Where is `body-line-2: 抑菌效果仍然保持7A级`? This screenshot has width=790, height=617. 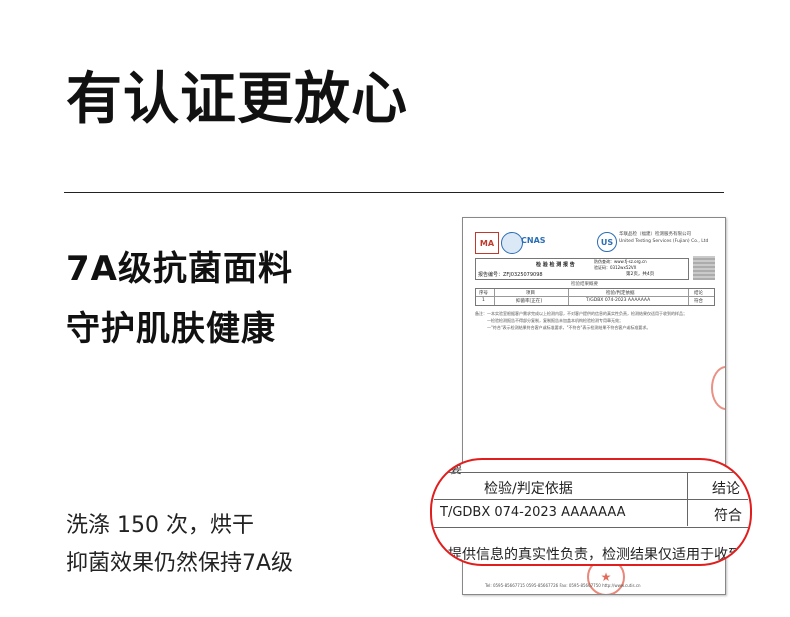
body-line-2: 抑菌效果仍然保持7A级 is located at coordinates (180, 563).